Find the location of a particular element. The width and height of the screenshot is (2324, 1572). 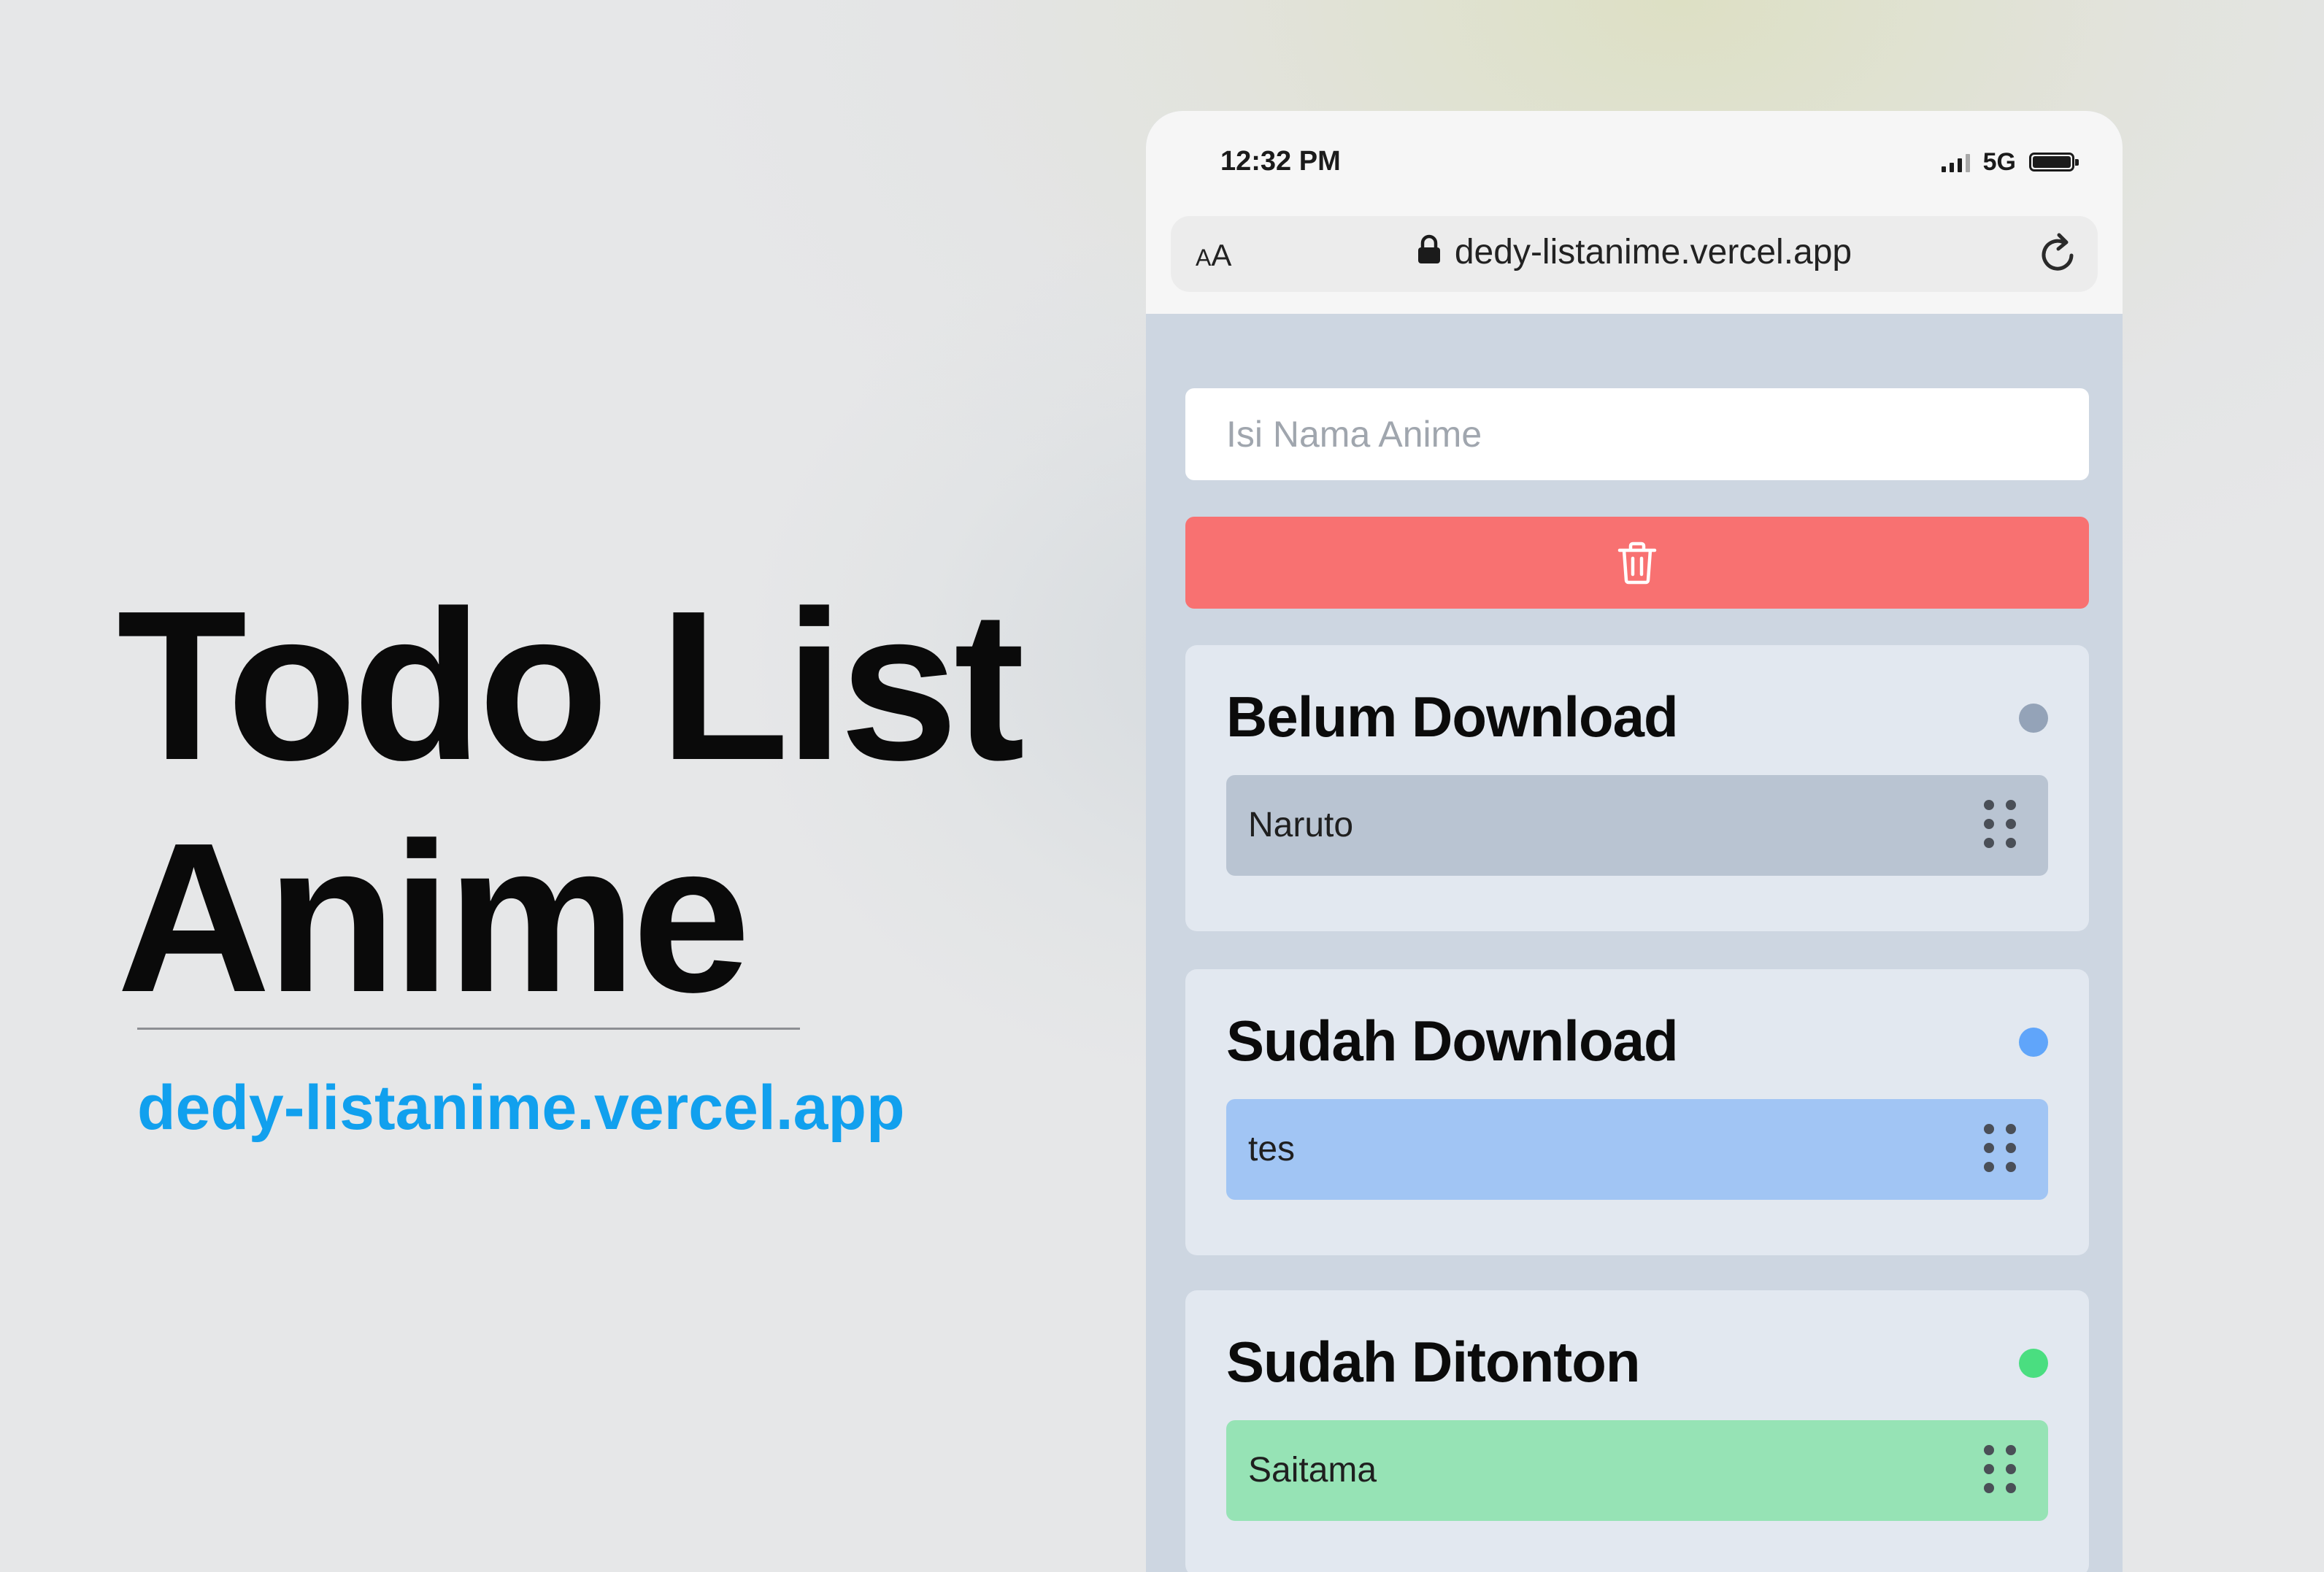

board-sudah-ditonton: Sudah Ditonton Saitama is located at coordinates (1637, 1431).